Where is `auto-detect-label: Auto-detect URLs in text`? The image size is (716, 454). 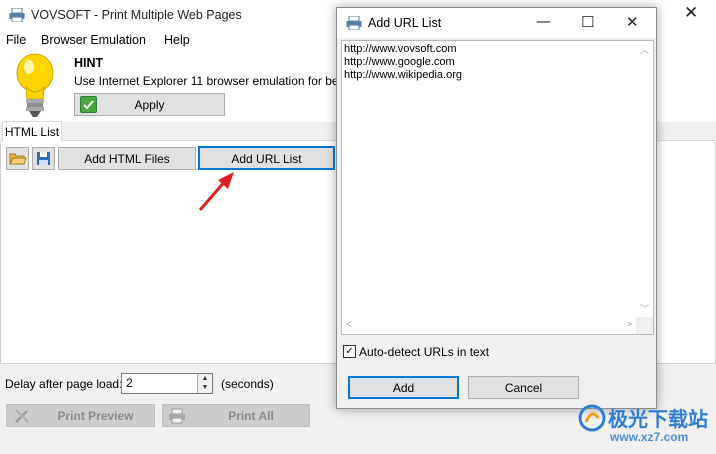 auto-detect-label: Auto-detect URLs in text is located at coordinates (424, 352).